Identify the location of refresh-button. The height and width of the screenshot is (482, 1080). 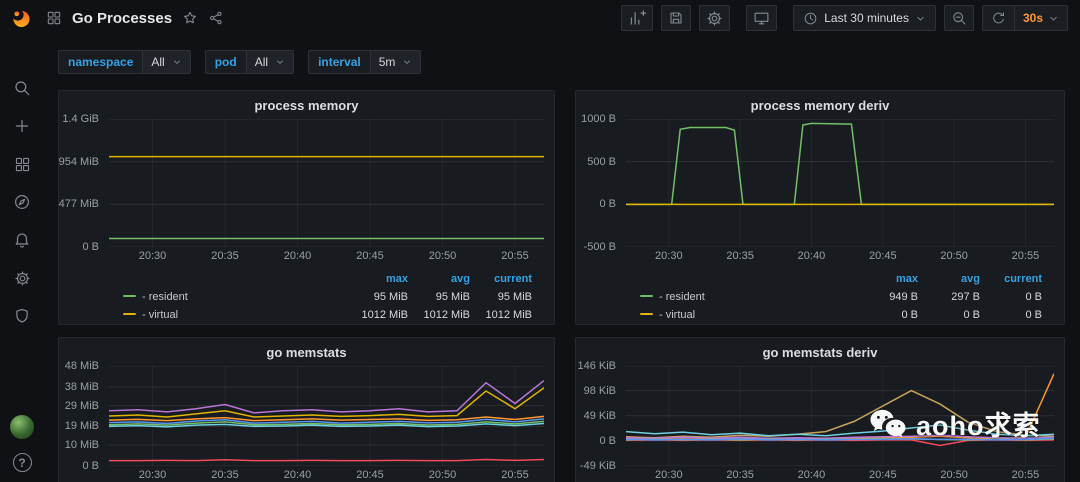
(997, 18).